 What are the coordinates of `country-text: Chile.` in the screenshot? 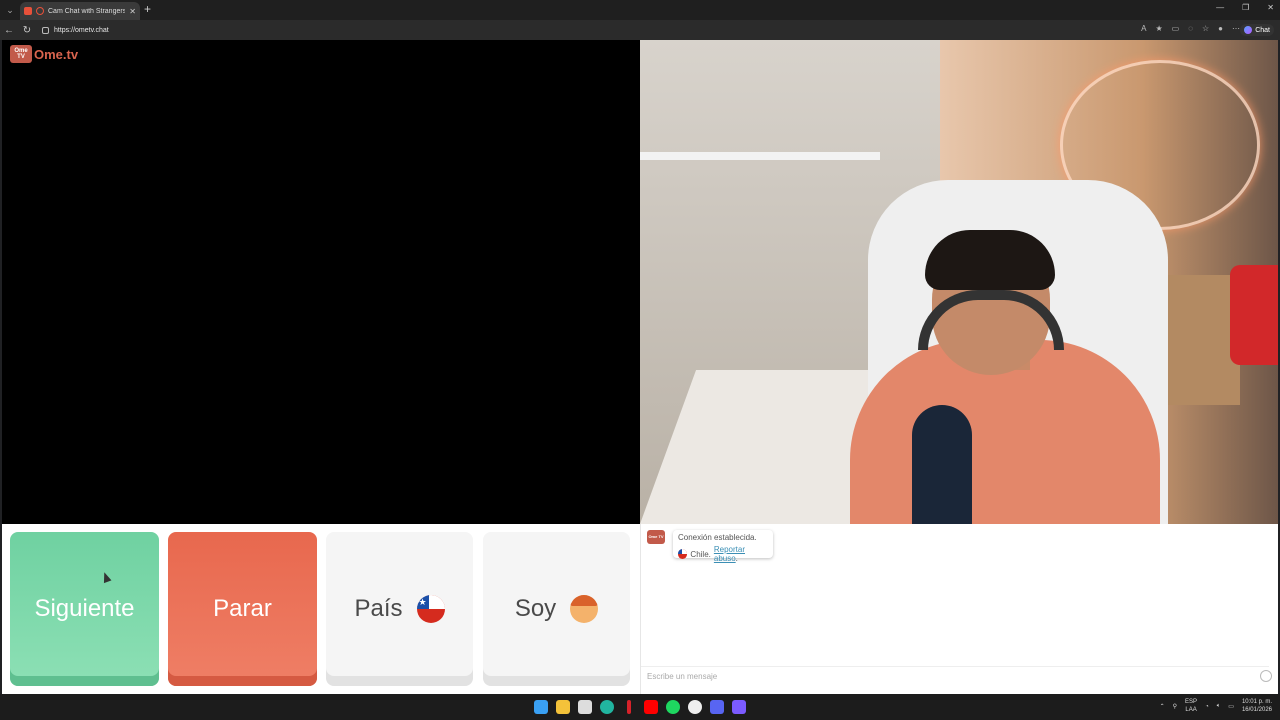 It's located at (700, 554).